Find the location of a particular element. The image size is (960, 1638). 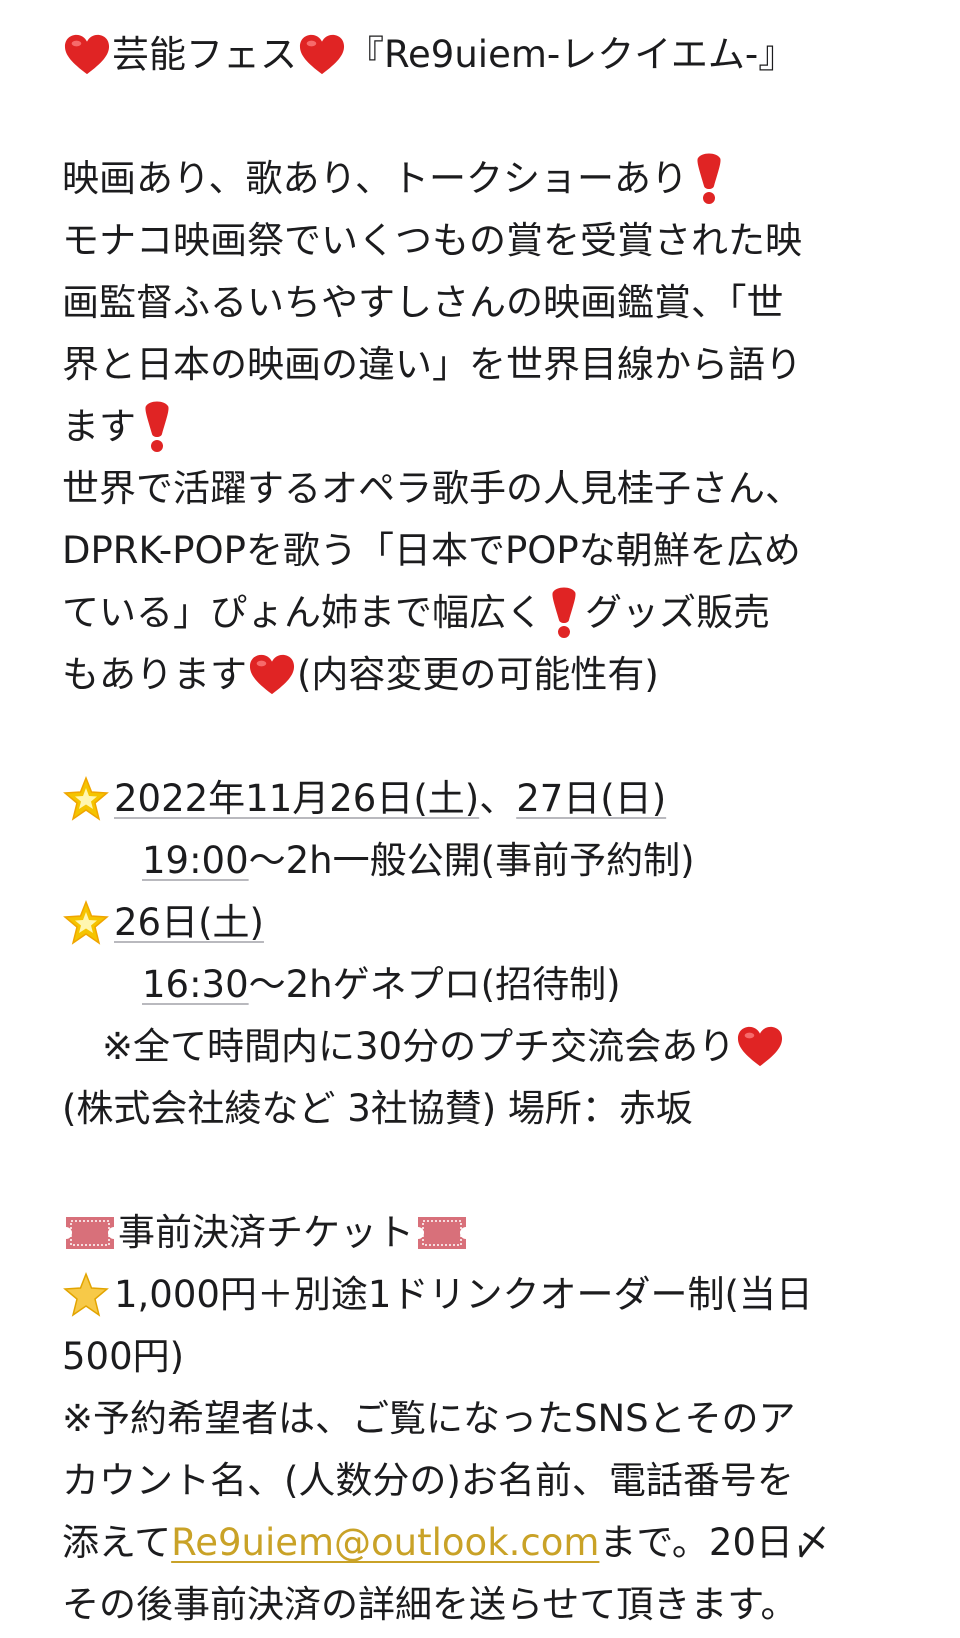

email-link: Re9uiem@outlook.com is located at coordinates (385, 1543).